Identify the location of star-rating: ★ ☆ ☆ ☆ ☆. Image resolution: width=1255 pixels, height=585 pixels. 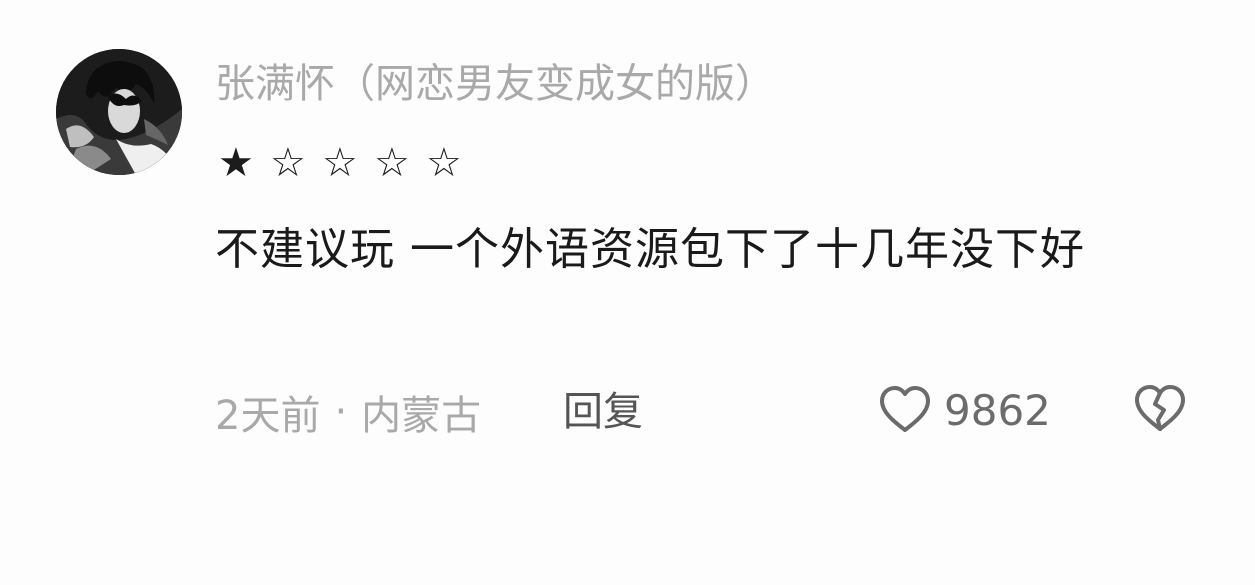
(348, 163).